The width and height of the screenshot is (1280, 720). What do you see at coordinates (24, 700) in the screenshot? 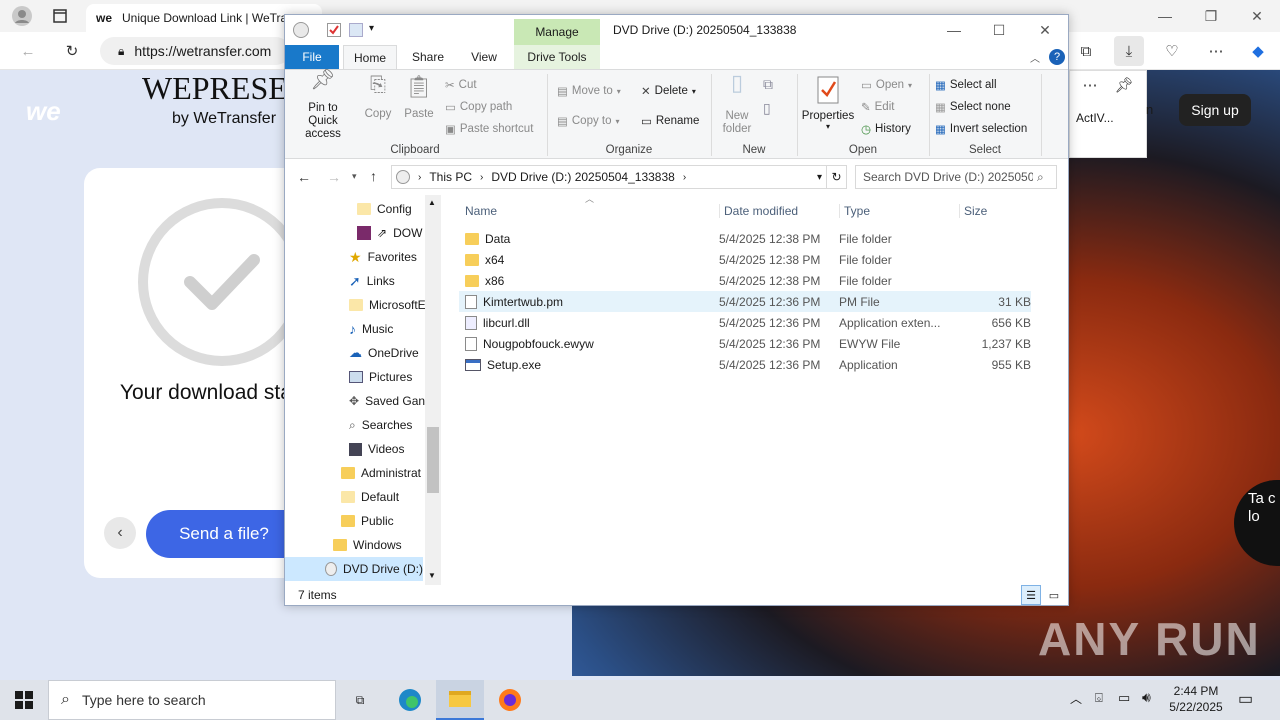
I see `start-button` at bounding box center [24, 700].